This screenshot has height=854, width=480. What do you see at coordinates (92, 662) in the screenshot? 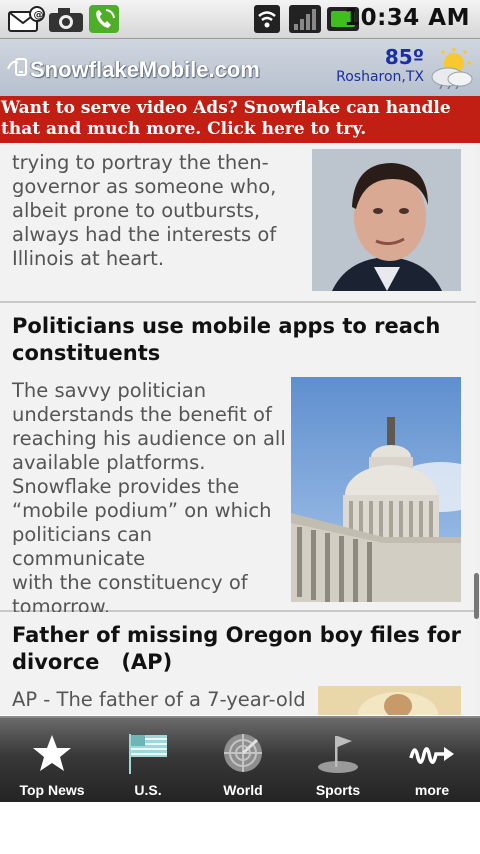
I see `headline-line: divorce (AP)` at bounding box center [92, 662].